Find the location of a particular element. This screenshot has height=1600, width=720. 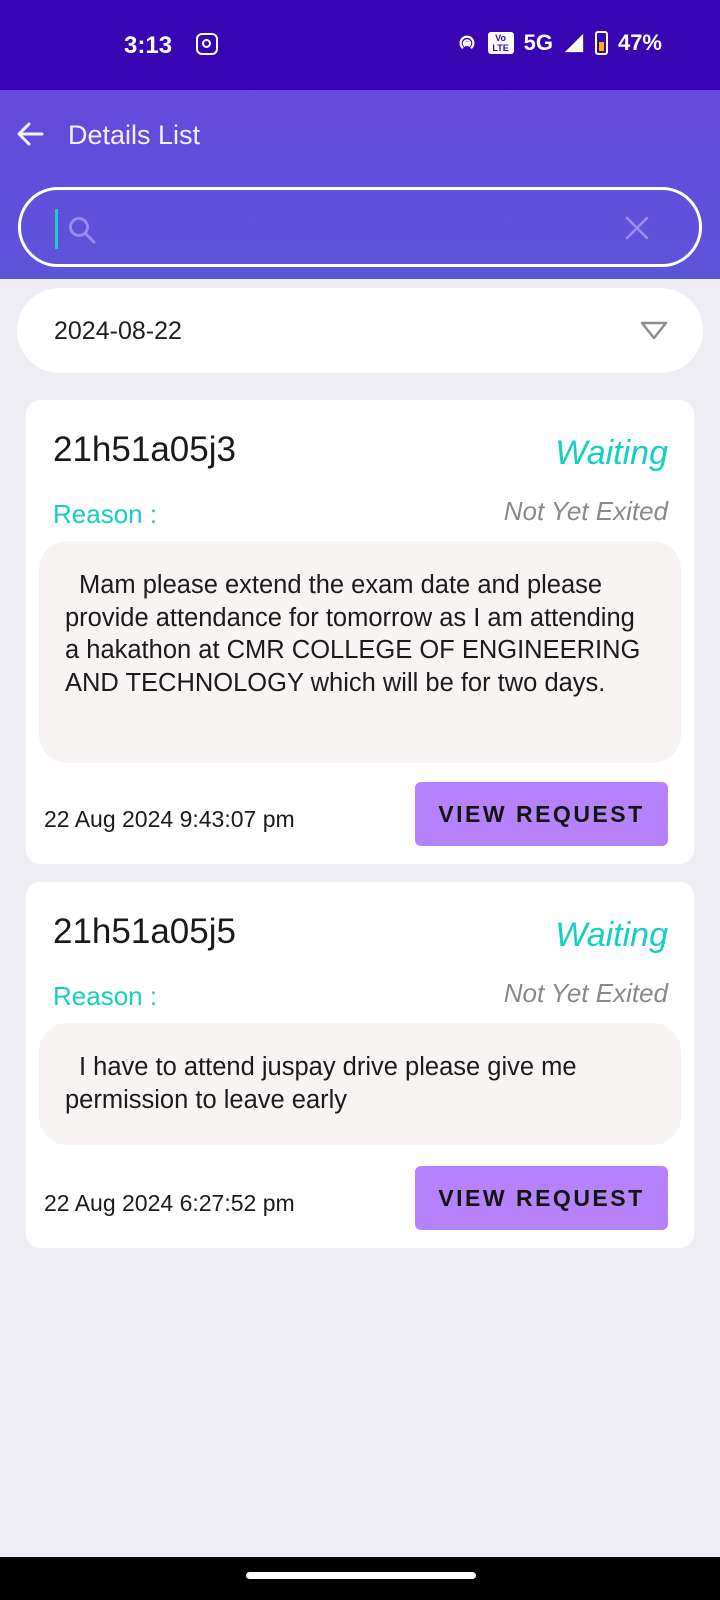

close-icon is located at coordinates (637, 228).